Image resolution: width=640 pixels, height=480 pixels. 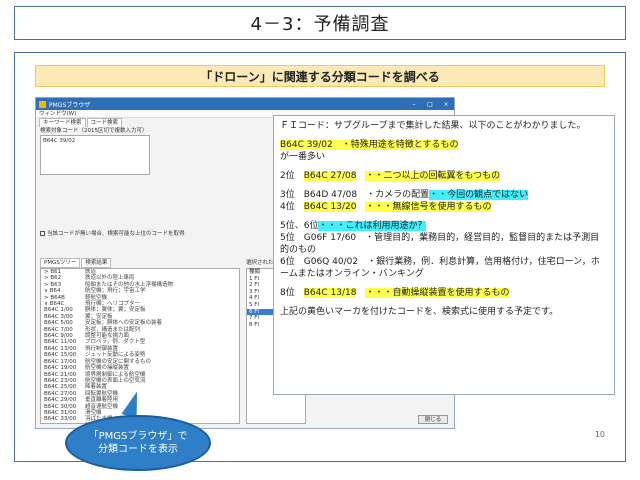 What do you see at coordinates (419, 312) in the screenshot?
I see `note-conclusion: 上記の黄色いマーカを付けたコードを、検索式に使用する予定です。` at bounding box center [419, 312].